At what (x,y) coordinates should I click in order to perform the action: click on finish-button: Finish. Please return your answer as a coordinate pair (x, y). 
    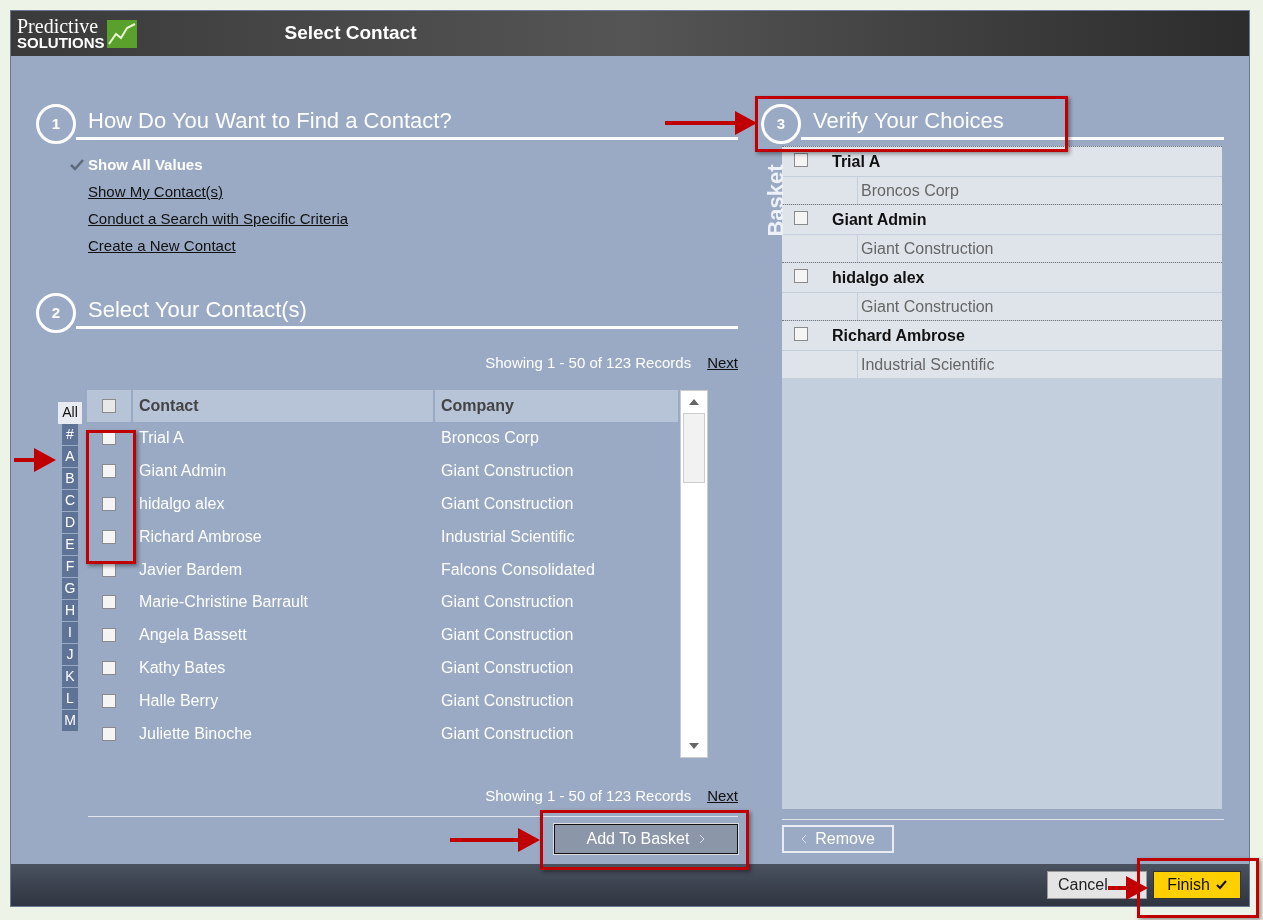
    Looking at the image, I should click on (1197, 885).